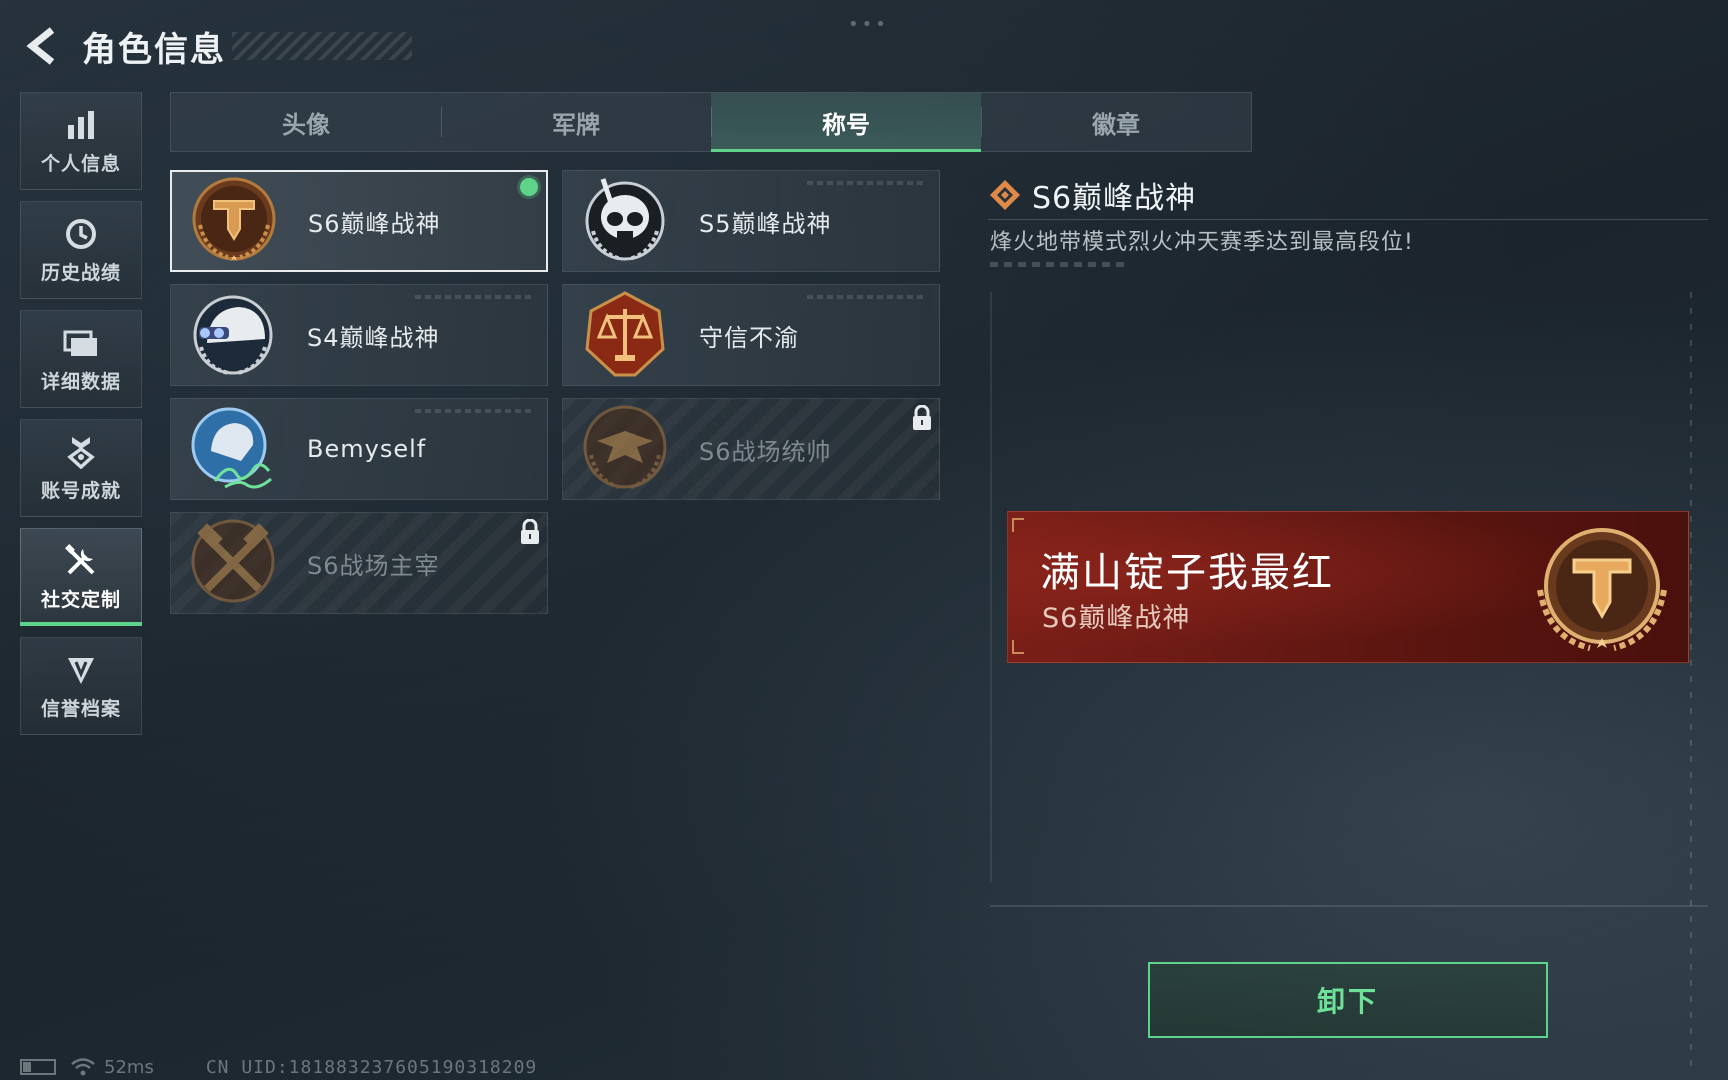  What do you see at coordinates (81, 670) in the screenshot?
I see `shield-icon` at bounding box center [81, 670].